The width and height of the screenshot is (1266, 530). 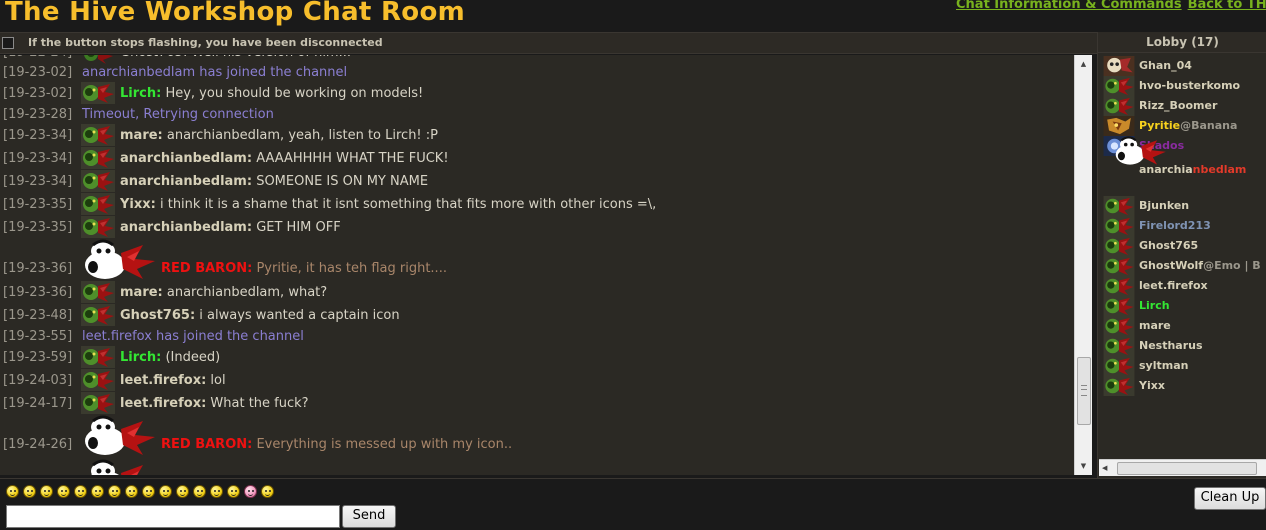 What do you see at coordinates (8, 43) in the screenshot?
I see `connection-indicator-button` at bounding box center [8, 43].